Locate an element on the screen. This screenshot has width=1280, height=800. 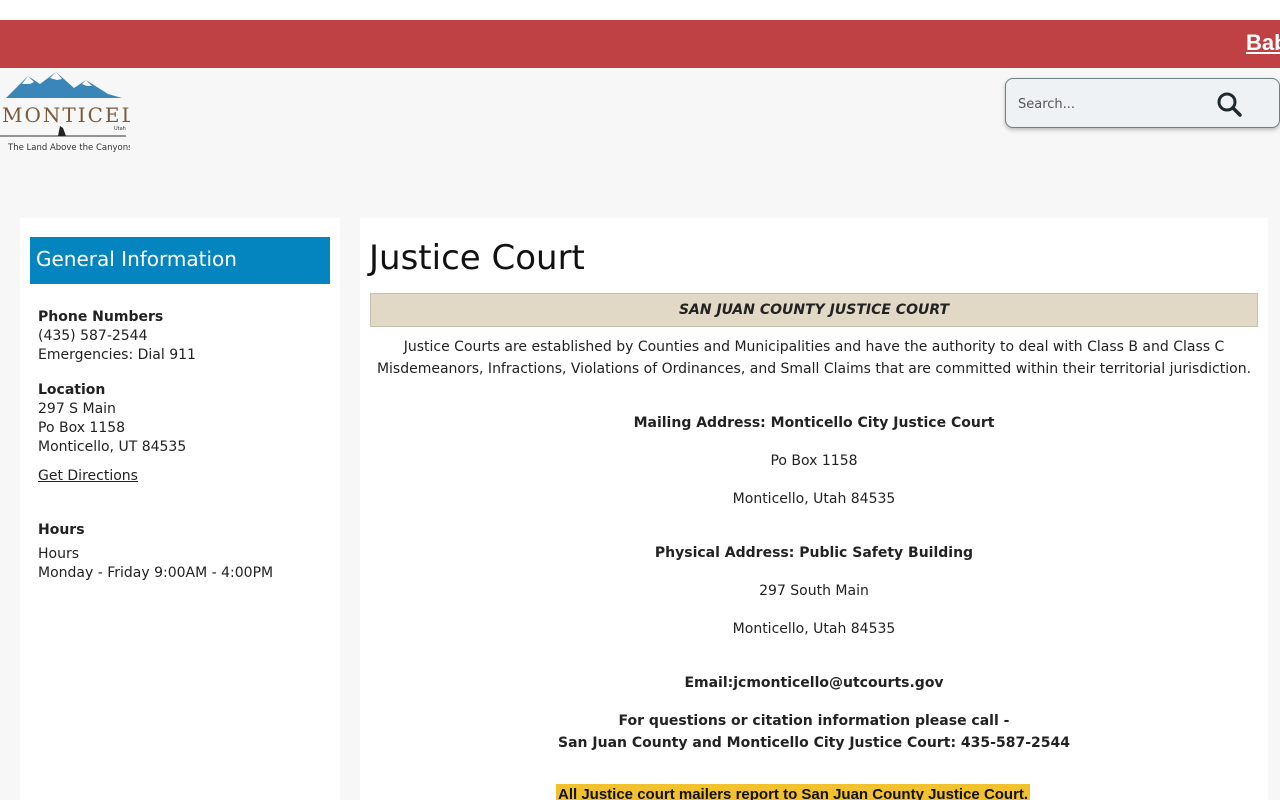
location-heading: Location is located at coordinates (72, 390).